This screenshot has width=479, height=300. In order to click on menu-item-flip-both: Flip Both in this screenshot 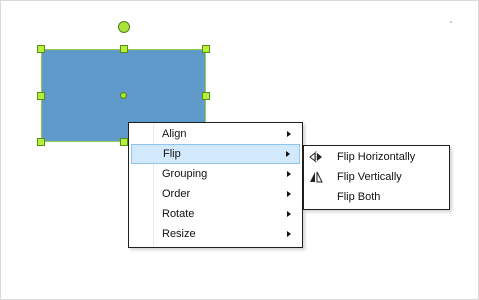, I will do `click(376, 197)`.